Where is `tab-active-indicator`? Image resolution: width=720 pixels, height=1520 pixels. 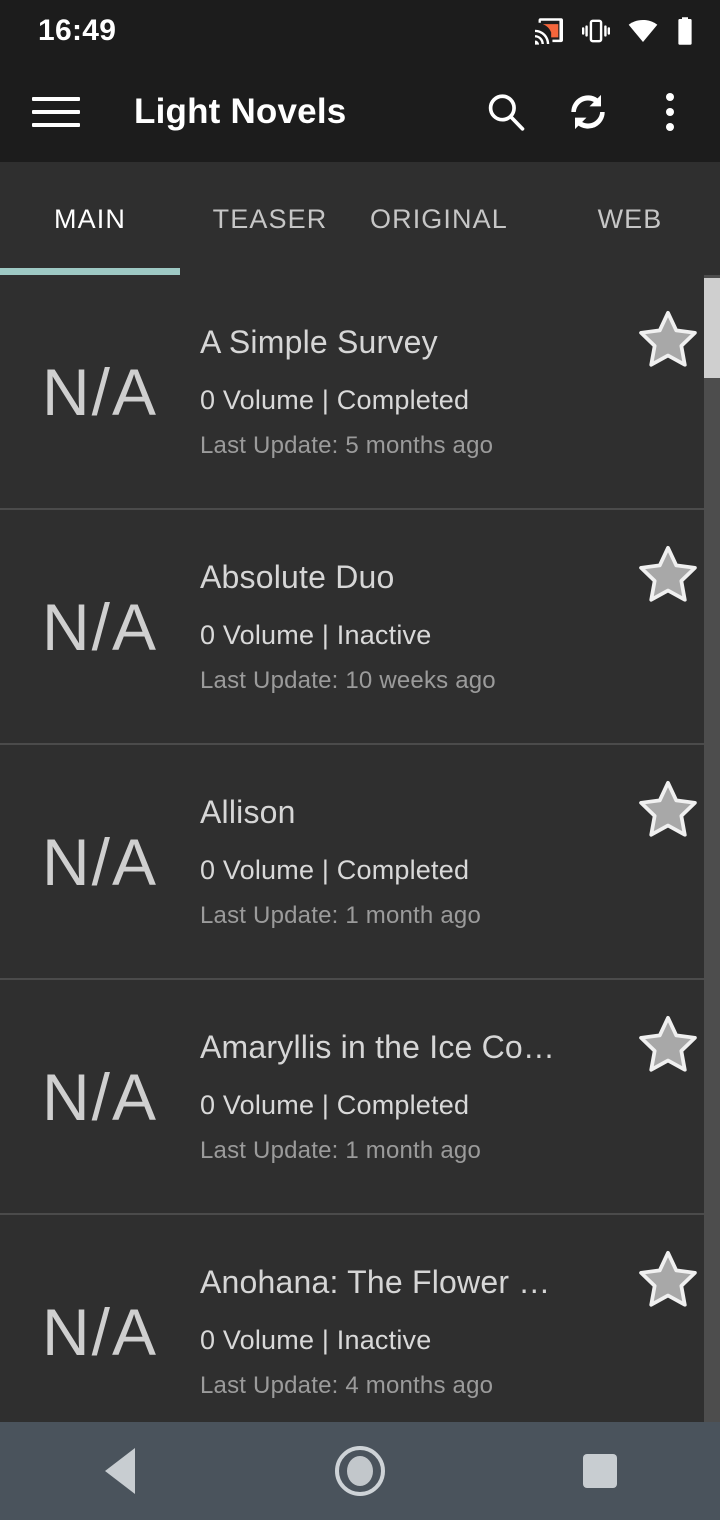 tab-active-indicator is located at coordinates (90, 271).